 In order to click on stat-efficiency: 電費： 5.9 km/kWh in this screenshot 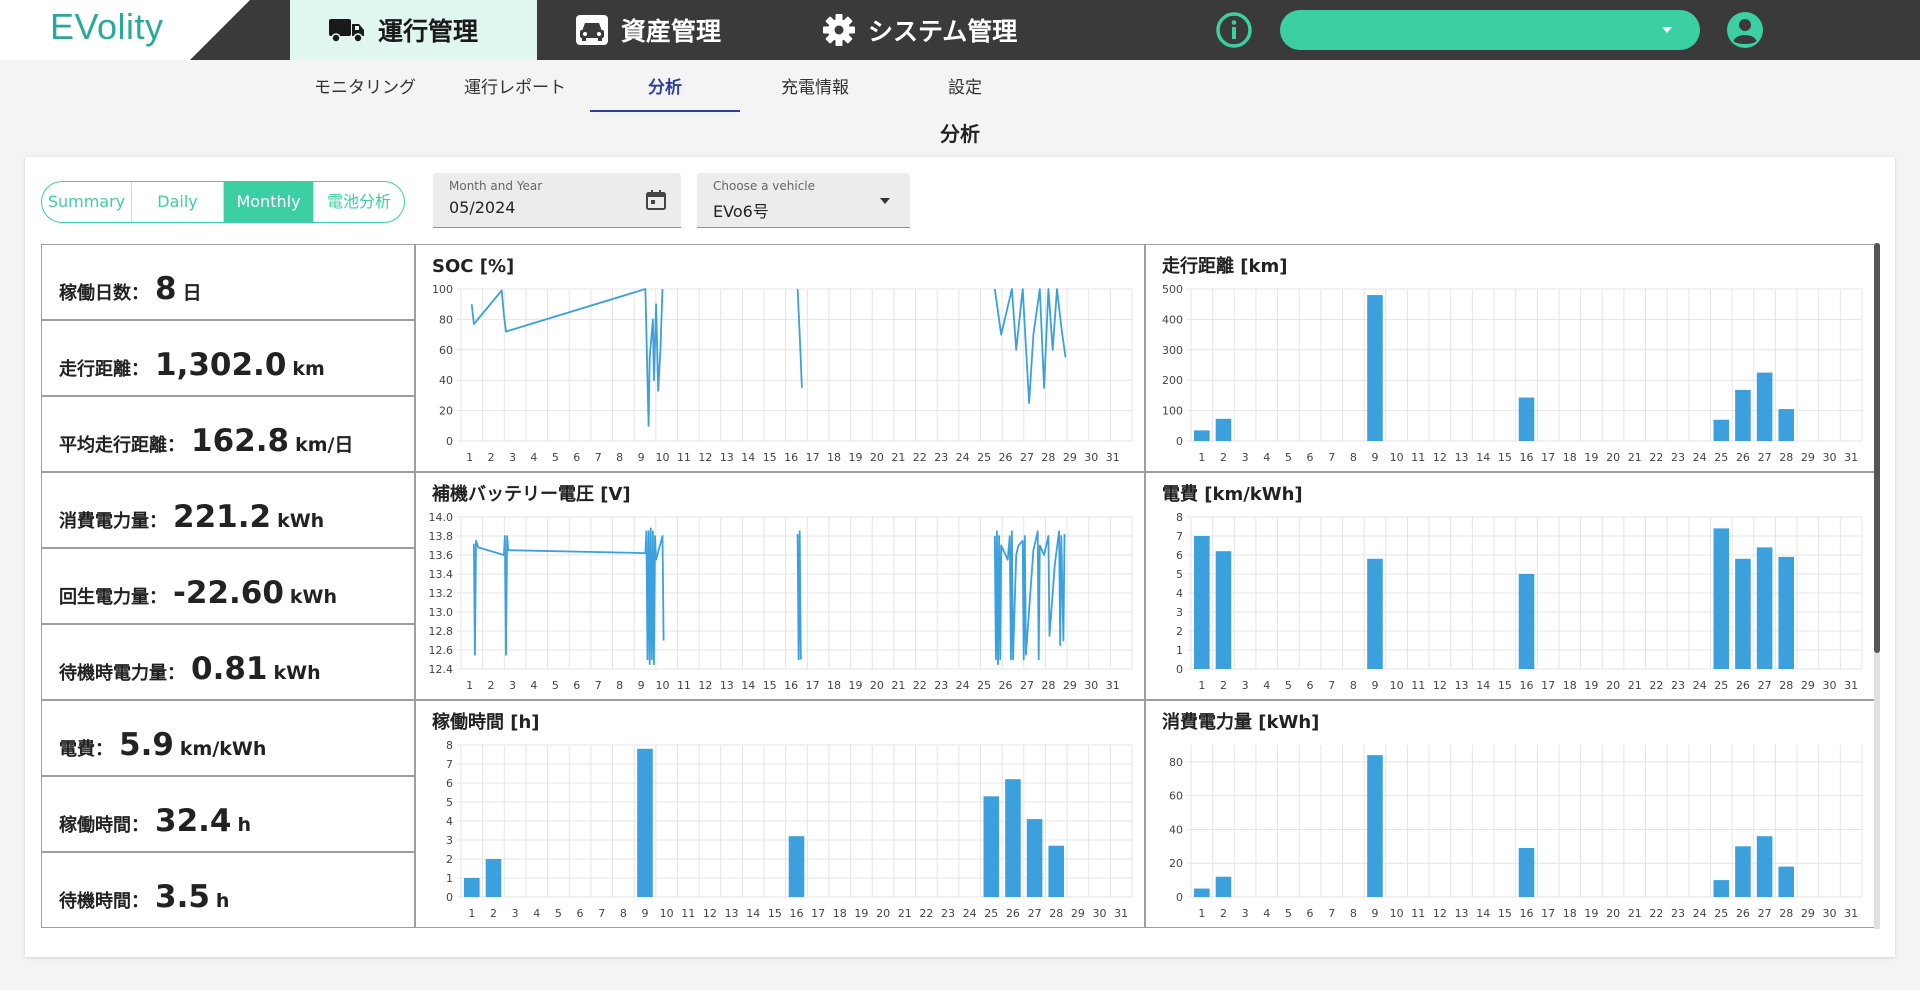, I will do `click(228, 738)`.